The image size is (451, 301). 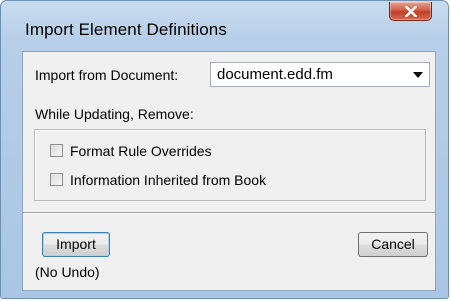 I want to click on close-button, so click(x=410, y=11).